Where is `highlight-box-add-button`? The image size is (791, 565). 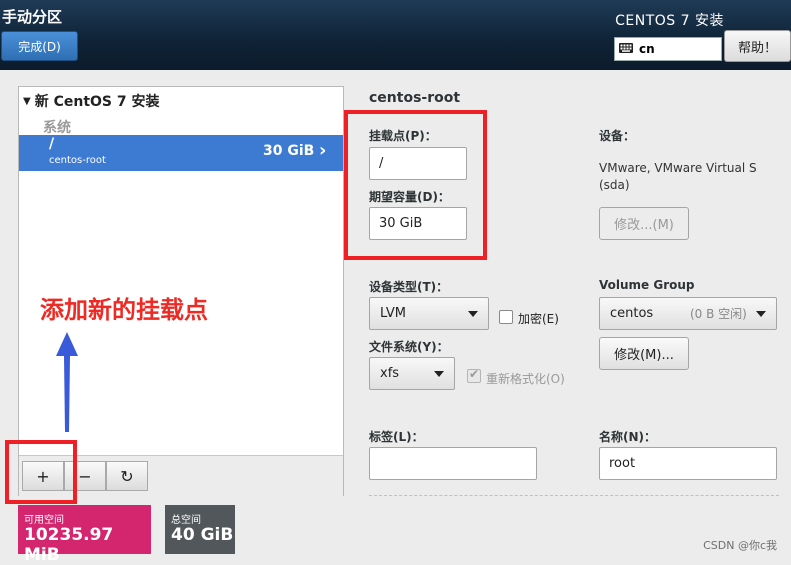
highlight-box-add-button is located at coordinates (41, 472).